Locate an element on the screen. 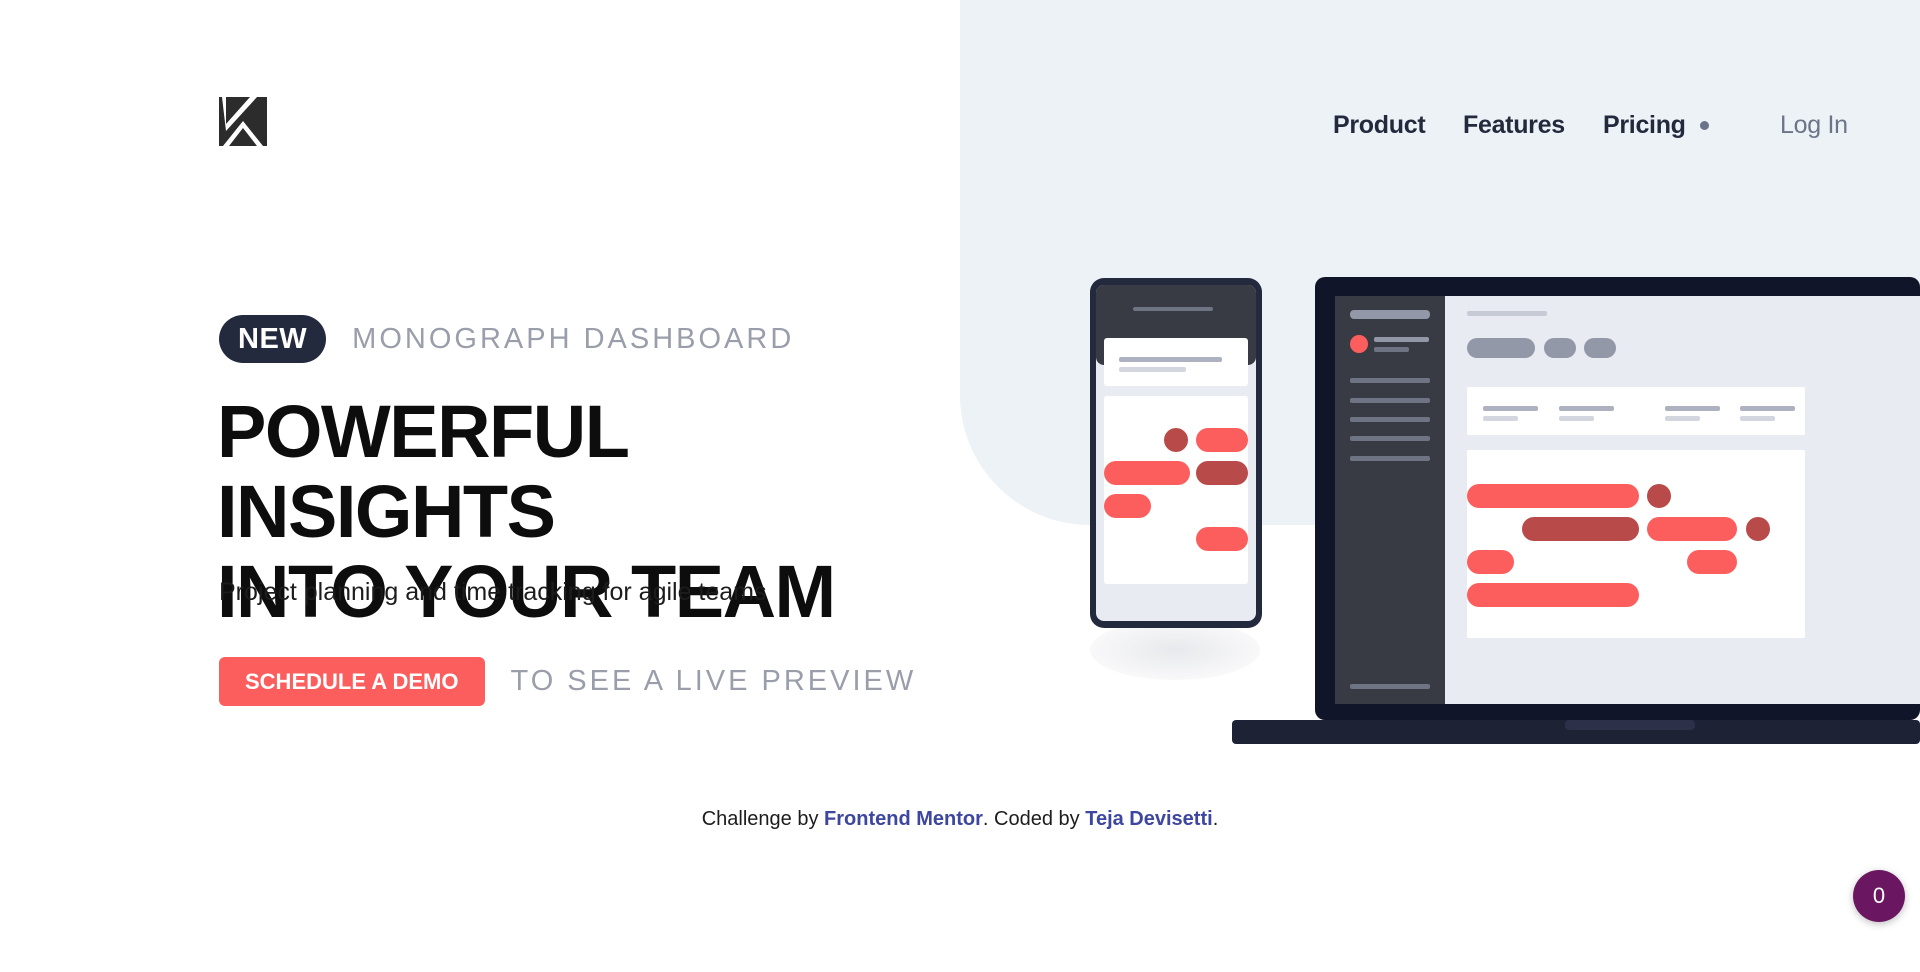 Image resolution: width=1920 pixels, height=972 pixels. nav-item-product: Product is located at coordinates (1379, 125).